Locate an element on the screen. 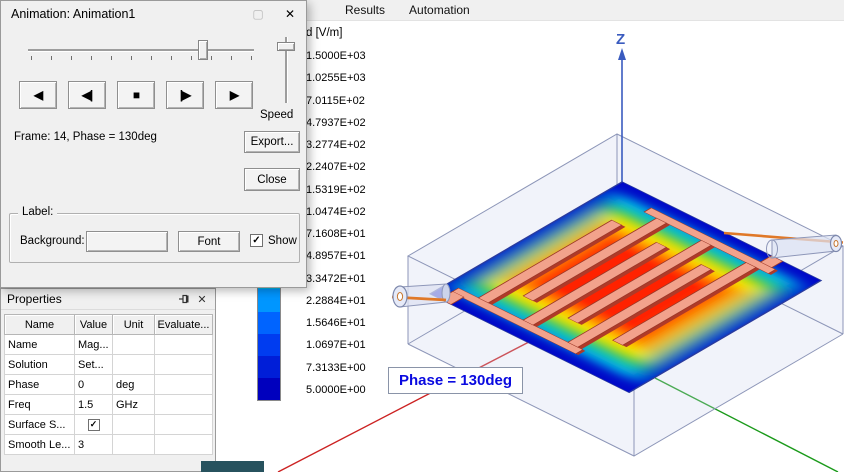 Image resolution: width=844 pixels, height=472 pixels. properties-panel-titlebar: Properties ✕ is located at coordinates (108, 299).